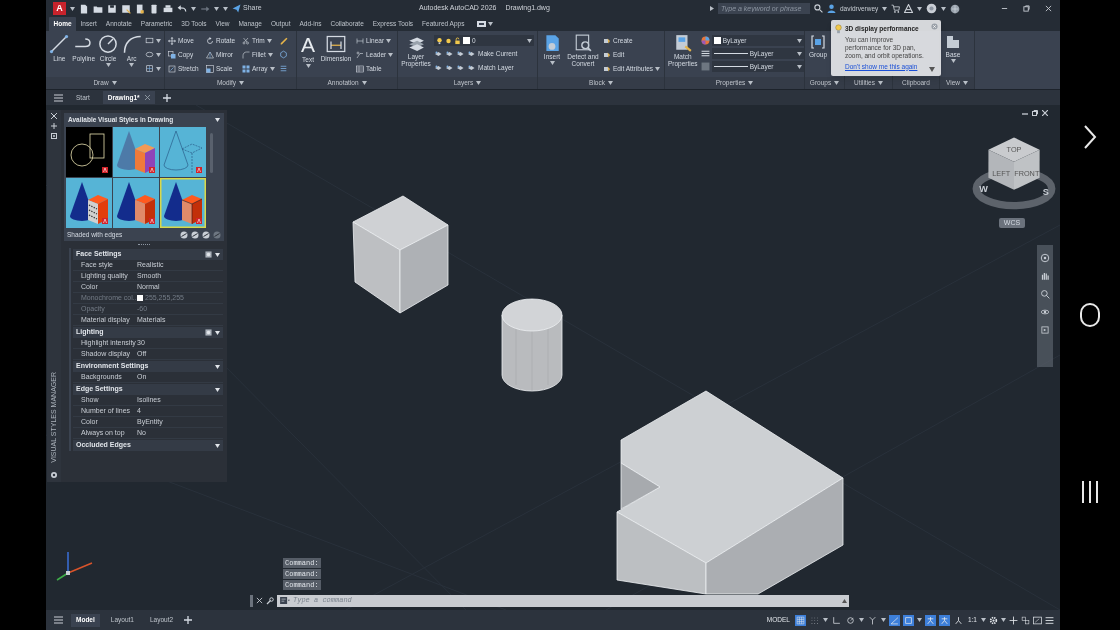  Describe the element at coordinates (1045, 306) in the screenshot. I see `navigation-bar` at that location.